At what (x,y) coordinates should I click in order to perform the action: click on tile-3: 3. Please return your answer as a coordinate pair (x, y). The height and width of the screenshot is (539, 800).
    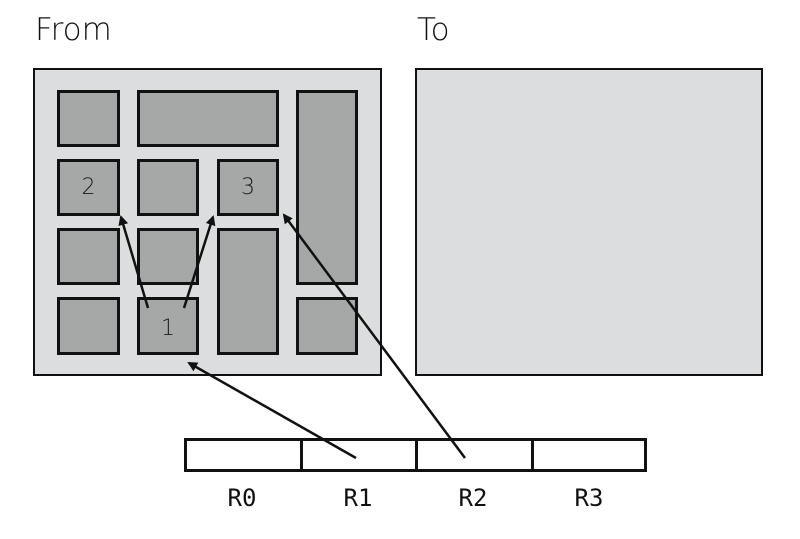
    Looking at the image, I should click on (248, 187).